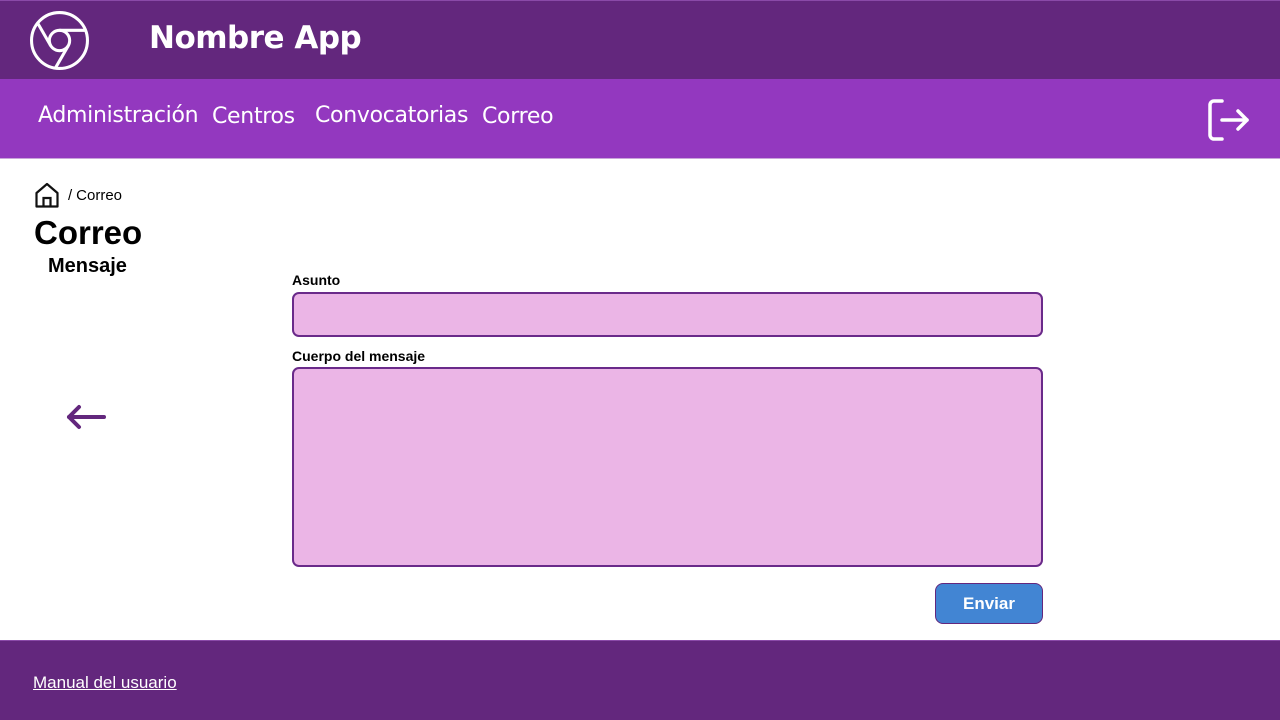 The width and height of the screenshot is (1280, 720). I want to click on page-subtitle: Mensaje, so click(87, 266).